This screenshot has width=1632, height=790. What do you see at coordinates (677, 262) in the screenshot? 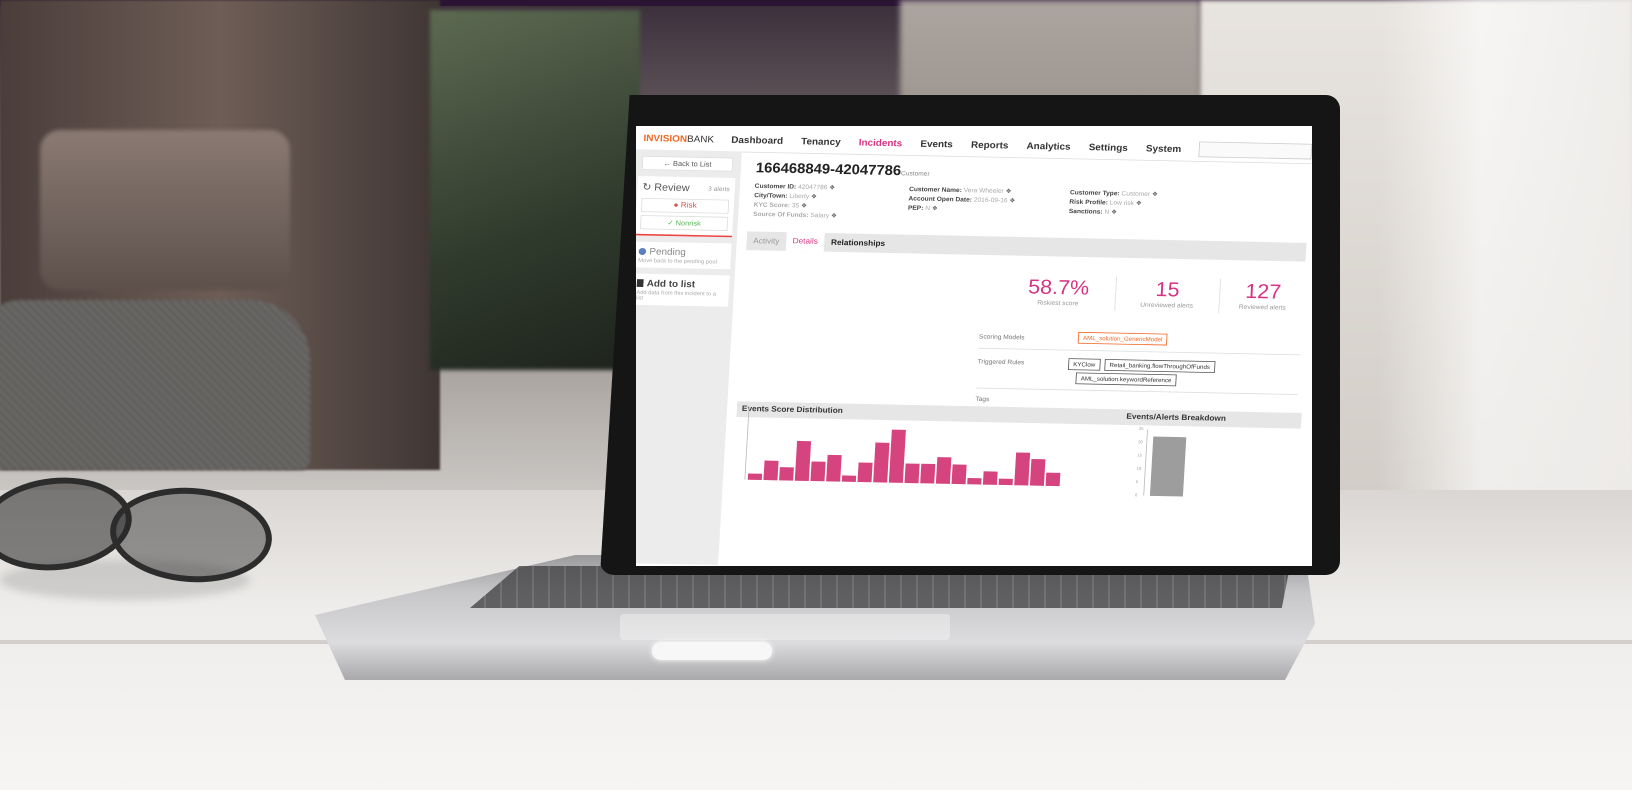
I see `pending-subtitle: Move back to the pending pool` at bounding box center [677, 262].